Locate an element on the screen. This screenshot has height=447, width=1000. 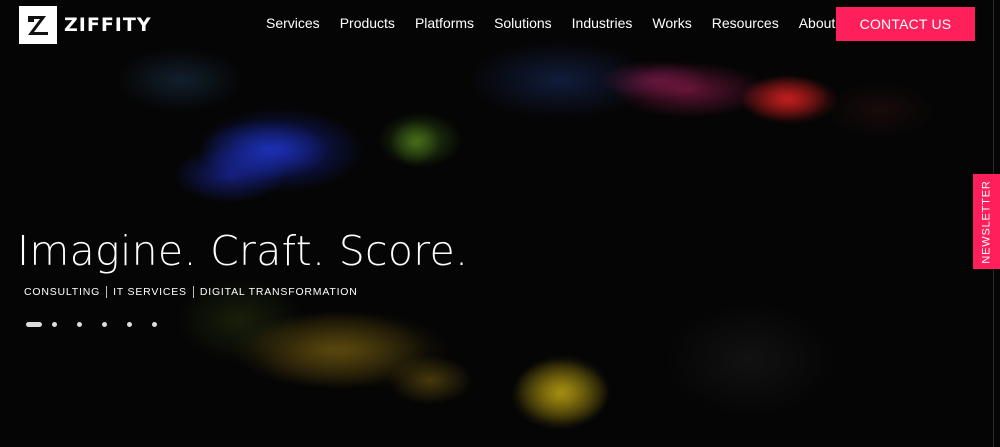
nav-item-products: Products is located at coordinates (367, 23).